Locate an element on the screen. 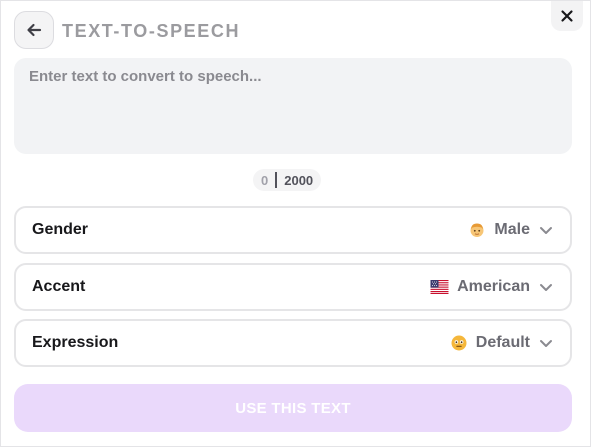 This screenshot has width=591, height=447. male-emoji-icon is located at coordinates (477, 230).